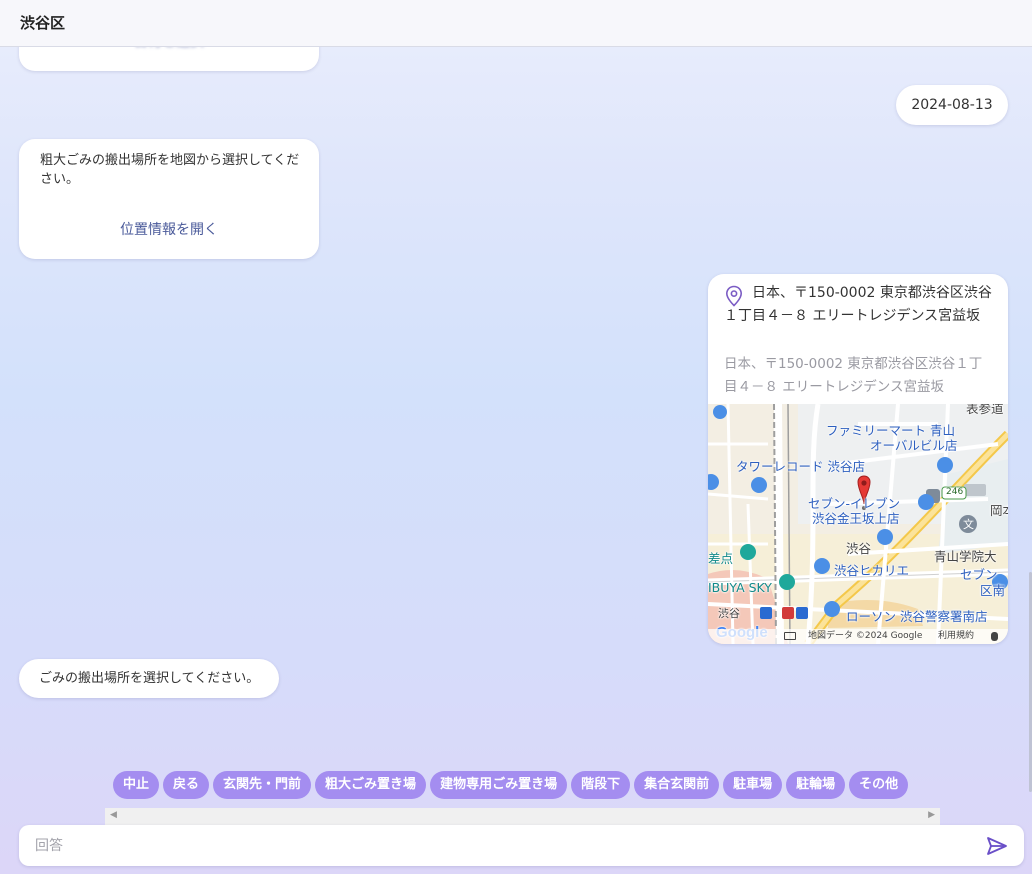  I want to click on map-label-aoyama-gakuin: 青山学院大, so click(965, 556).